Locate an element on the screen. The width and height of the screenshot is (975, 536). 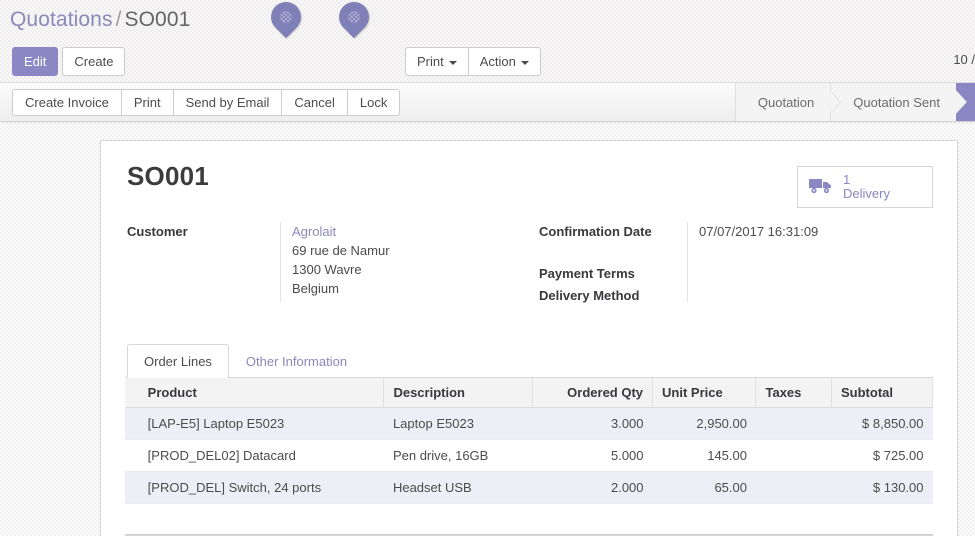
action-dropdown-button: Action is located at coordinates (504, 61).